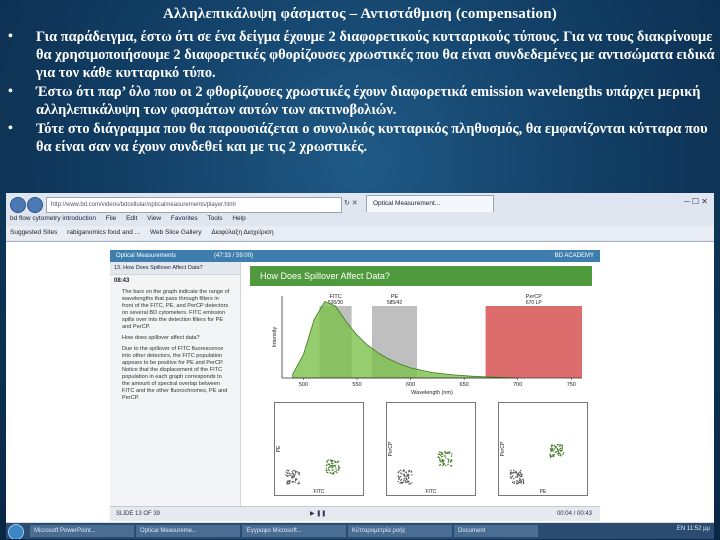 This screenshot has height=540, width=720. Describe the element at coordinates (53, 218) in the screenshot. I see `search-field: bd flow cytometry introduction` at that location.